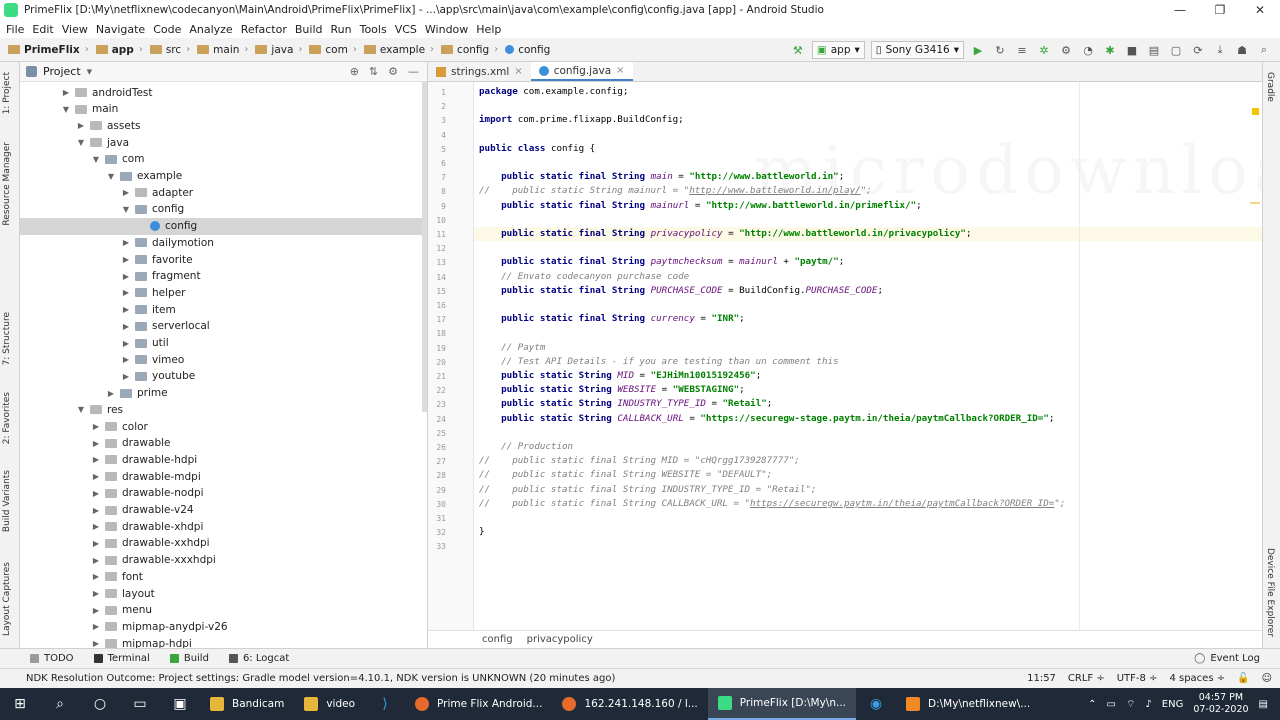  What do you see at coordinates (354, 71) in the screenshot?
I see `locate-icon: ⊕` at bounding box center [354, 71].